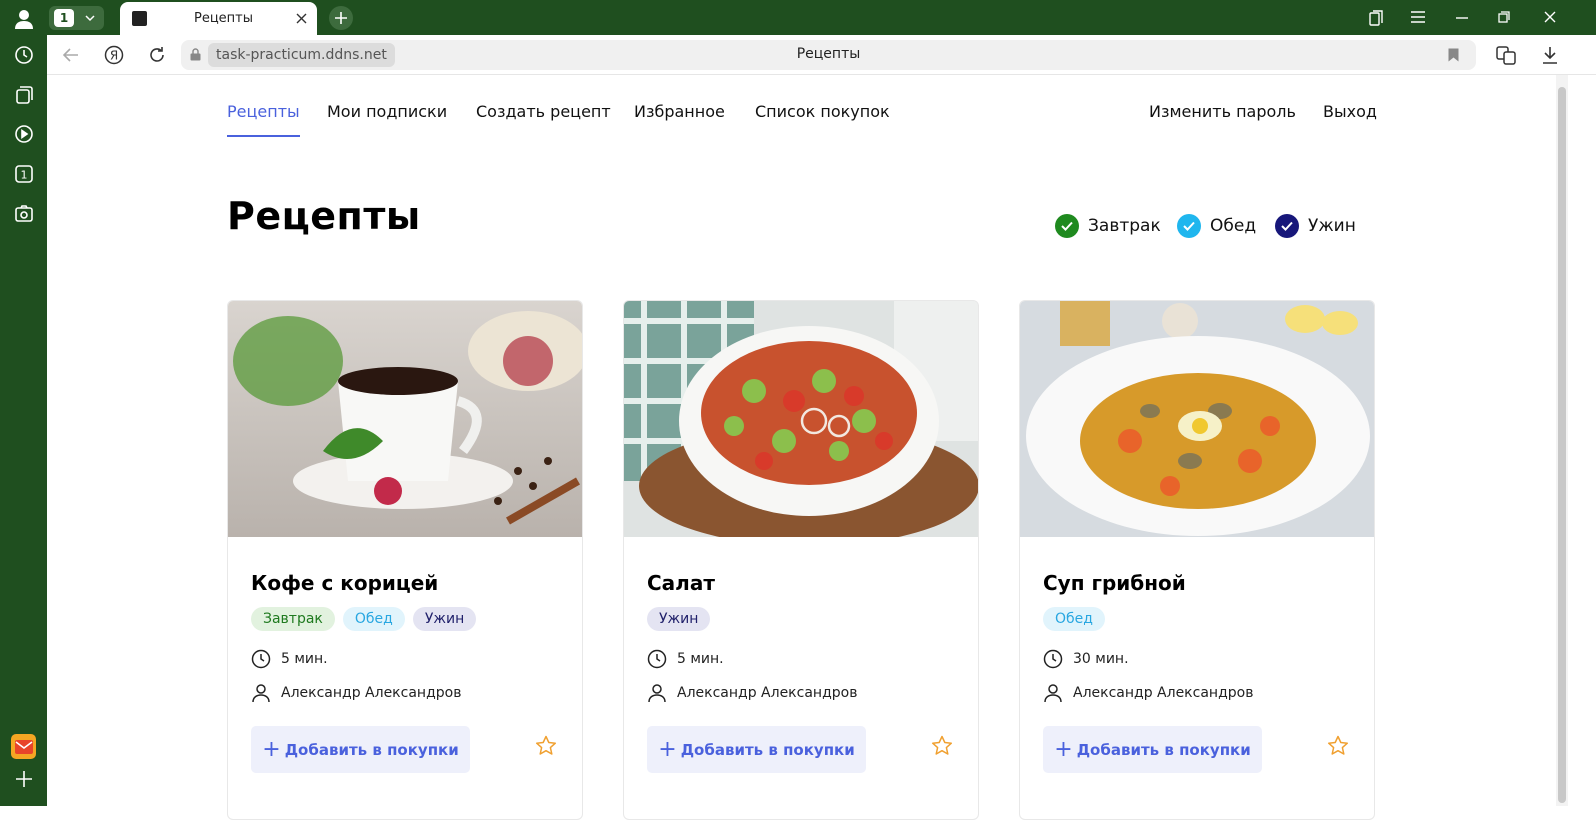 The height and width of the screenshot is (820, 1596). What do you see at coordinates (90, 18) in the screenshot?
I see `chevron-down-icon` at bounding box center [90, 18].